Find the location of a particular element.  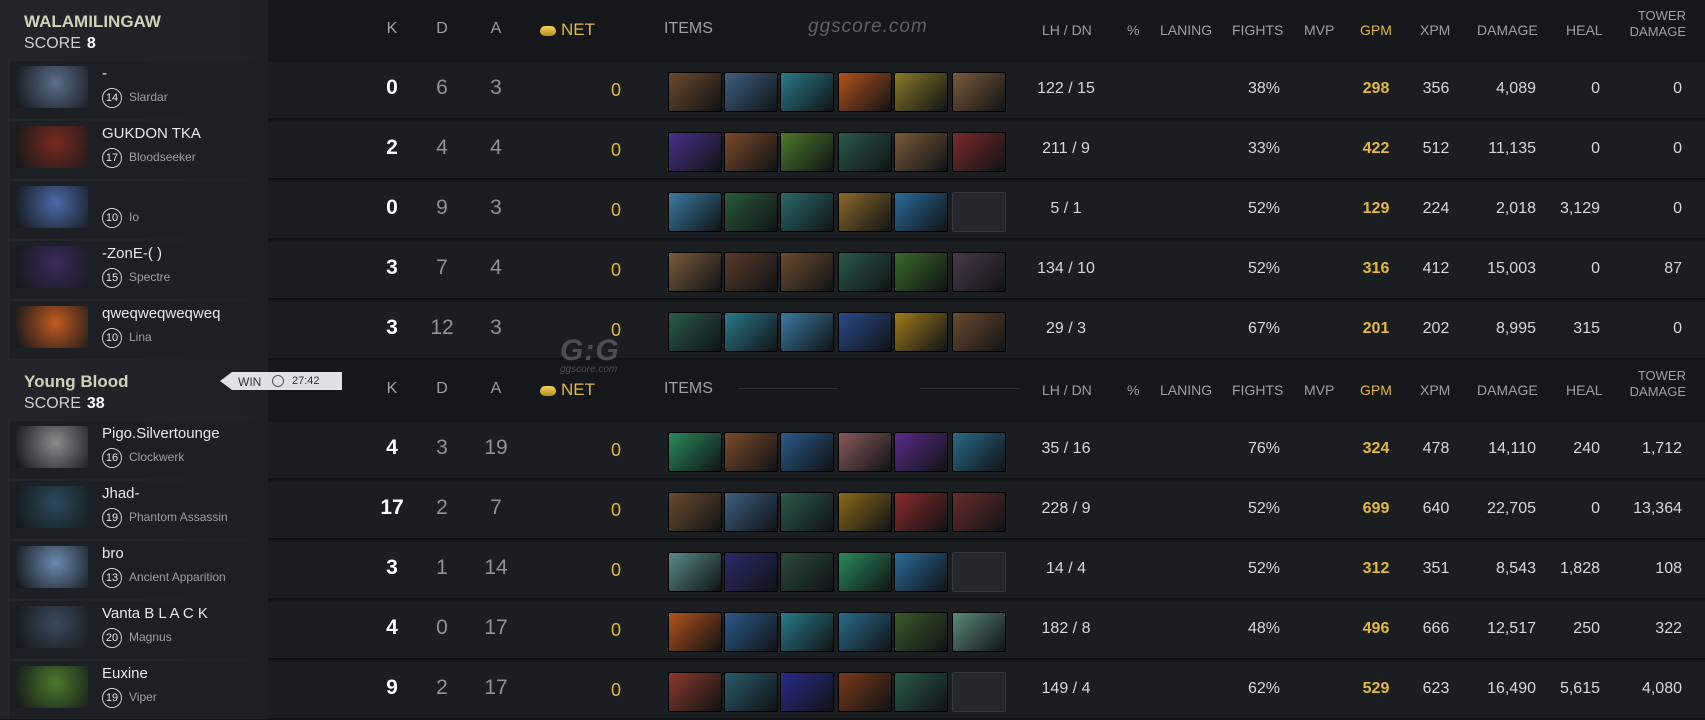

hero-name: Magnus is located at coordinates (150, 637).